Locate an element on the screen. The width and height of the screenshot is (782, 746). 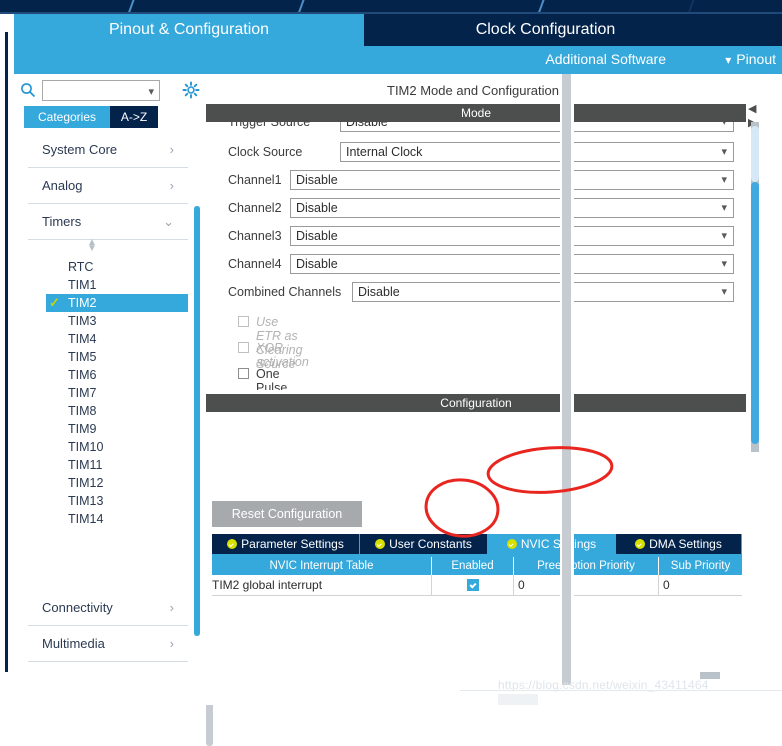
list-item: TIM8 is located at coordinates (117, 411).